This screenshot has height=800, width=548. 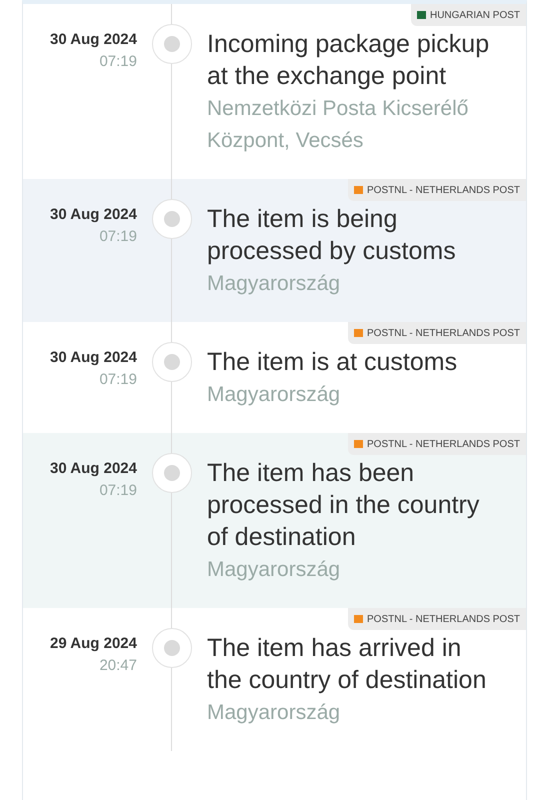 What do you see at coordinates (343, 505) in the screenshot?
I see `event-title: The item has been processed in the country of destination` at bounding box center [343, 505].